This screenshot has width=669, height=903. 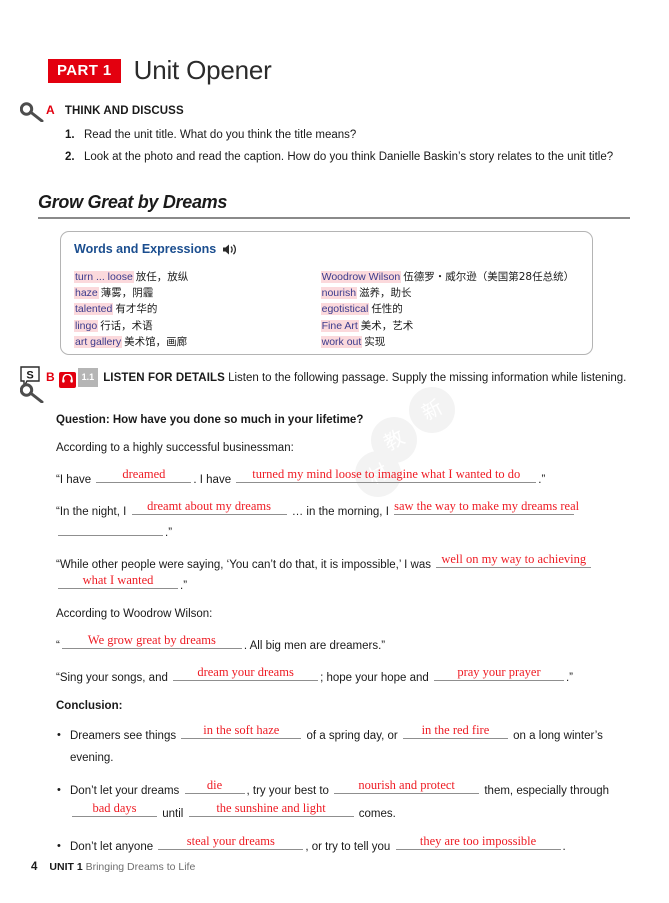 I want to click on vocab-term: Woodrow Wilson, so click(x=361, y=277).